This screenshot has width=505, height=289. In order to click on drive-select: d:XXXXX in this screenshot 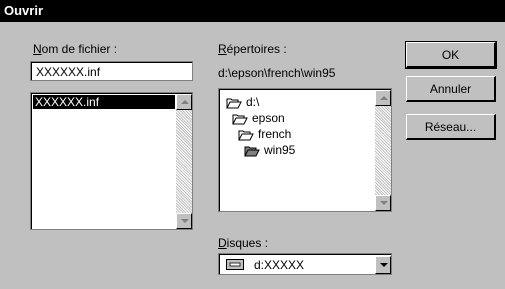, I will do `click(305, 264)`.